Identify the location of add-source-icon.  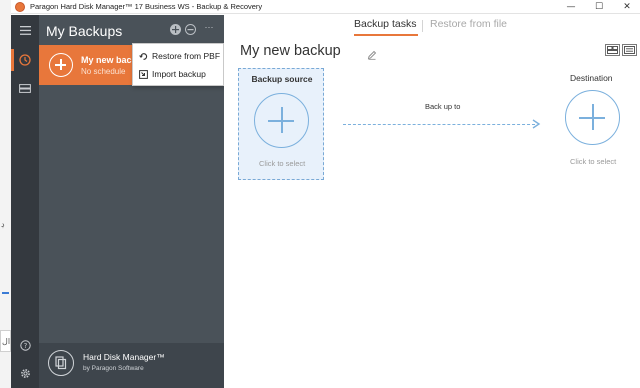
(281, 120).